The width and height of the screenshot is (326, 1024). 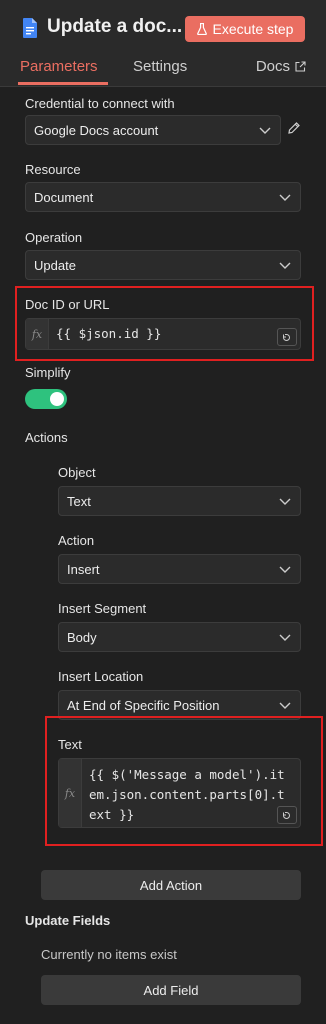 What do you see at coordinates (30, 28) in the screenshot?
I see `google-docs-icon` at bounding box center [30, 28].